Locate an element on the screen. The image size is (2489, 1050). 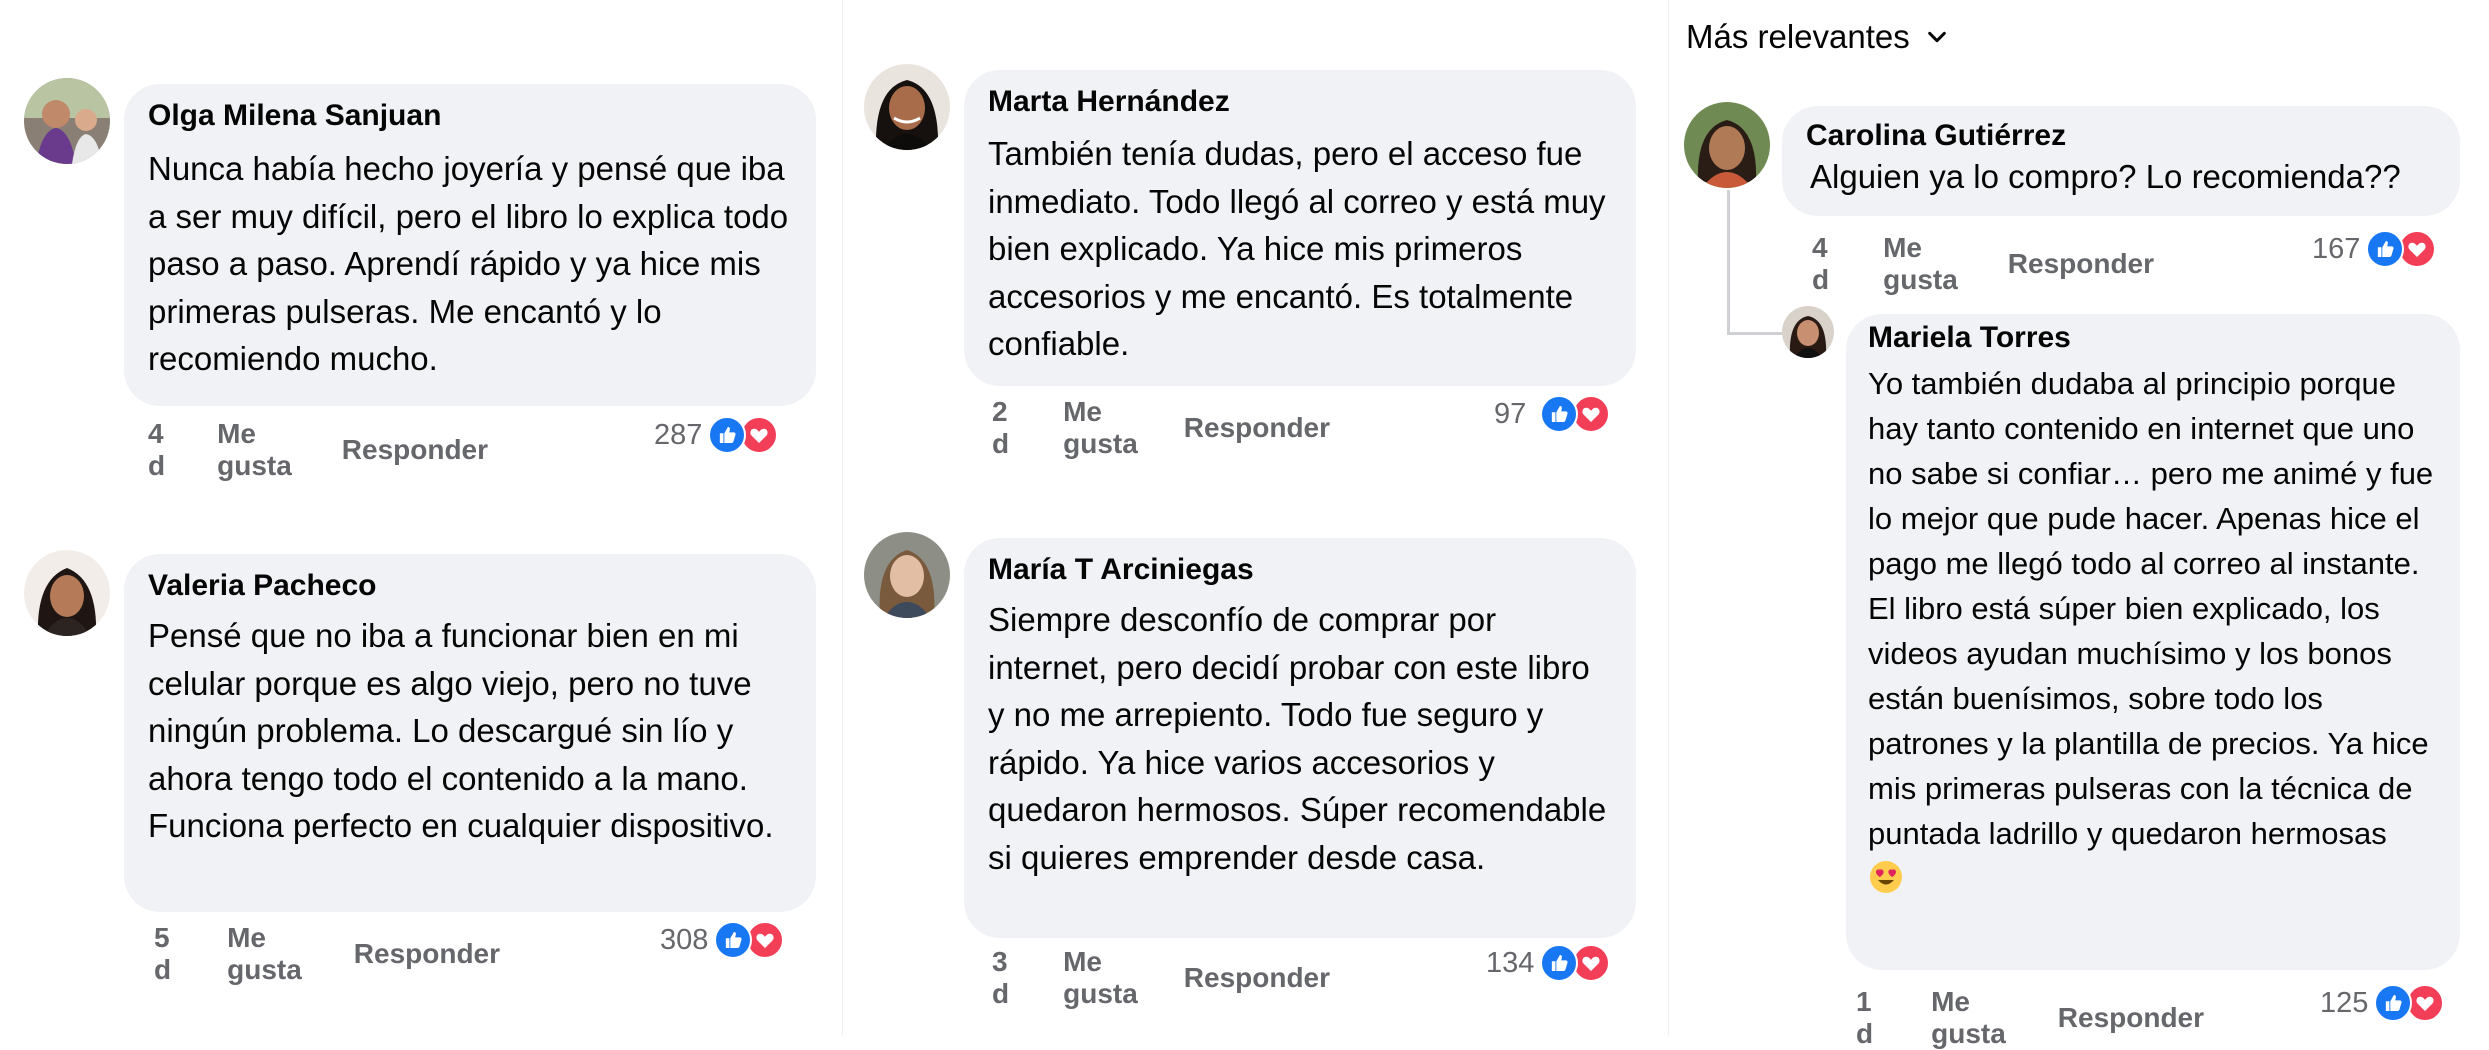
comment-timestamp: 3 d is located at coordinates (1000, 978).